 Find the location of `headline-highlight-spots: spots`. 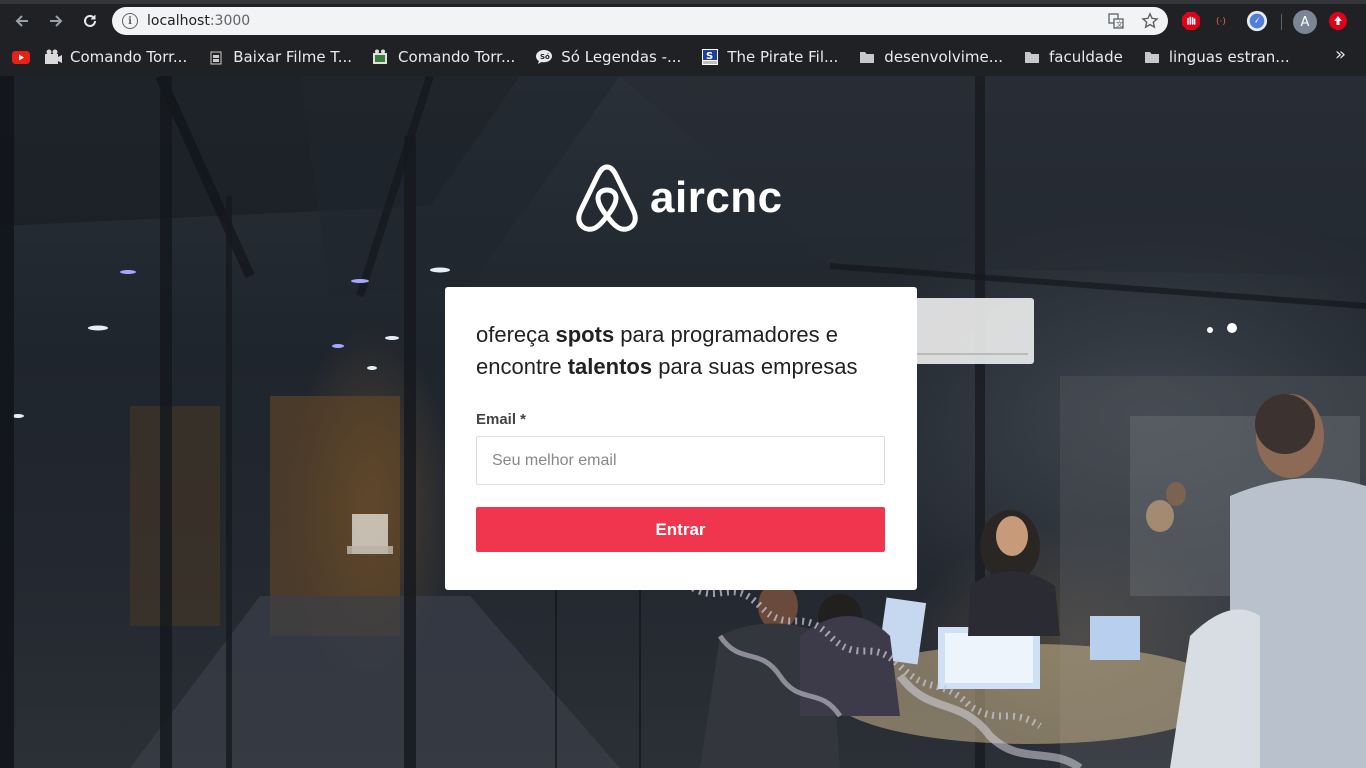

headline-highlight-spots: spots is located at coordinates (585, 334).